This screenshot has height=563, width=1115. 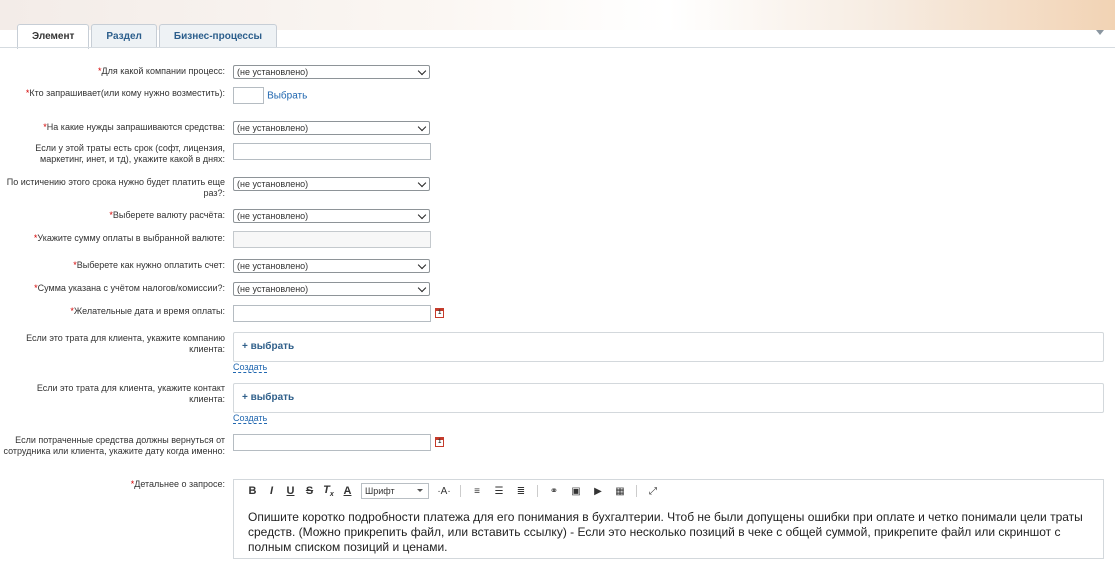 I want to click on clear-format-icon: Tx, so click(x=328, y=491).